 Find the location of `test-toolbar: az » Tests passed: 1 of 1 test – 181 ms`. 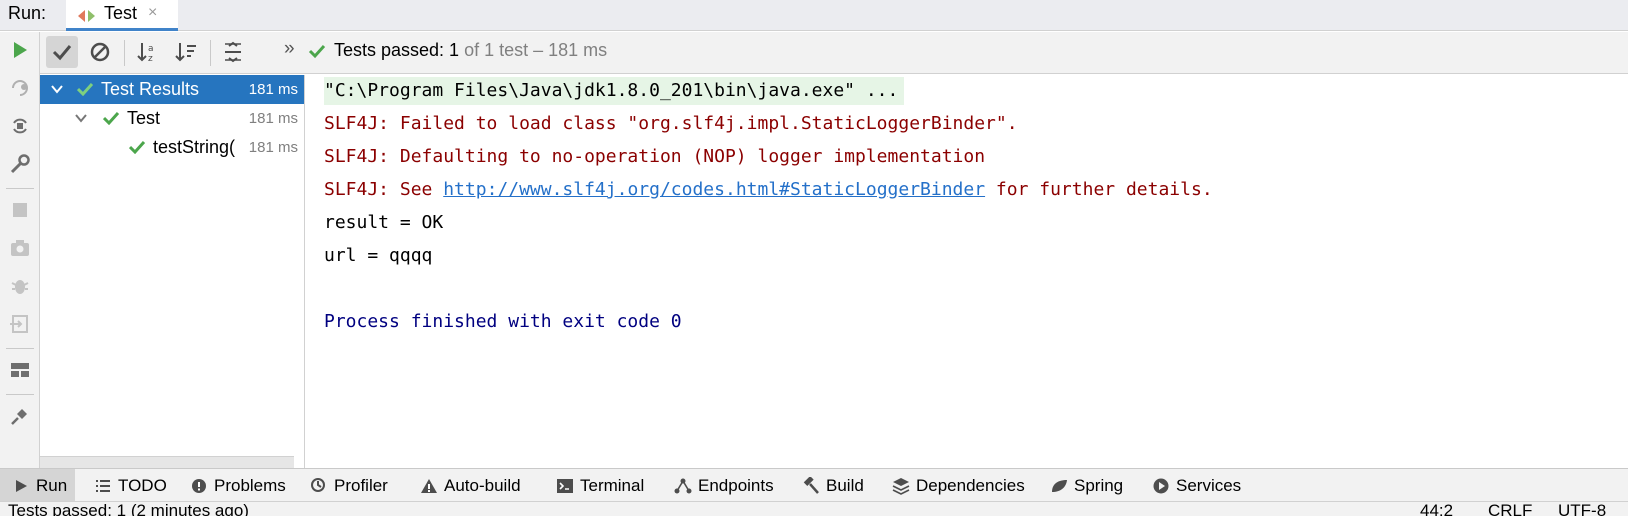

test-toolbar: az » Tests passed: 1 of 1 test – 181 ms is located at coordinates (834, 53).